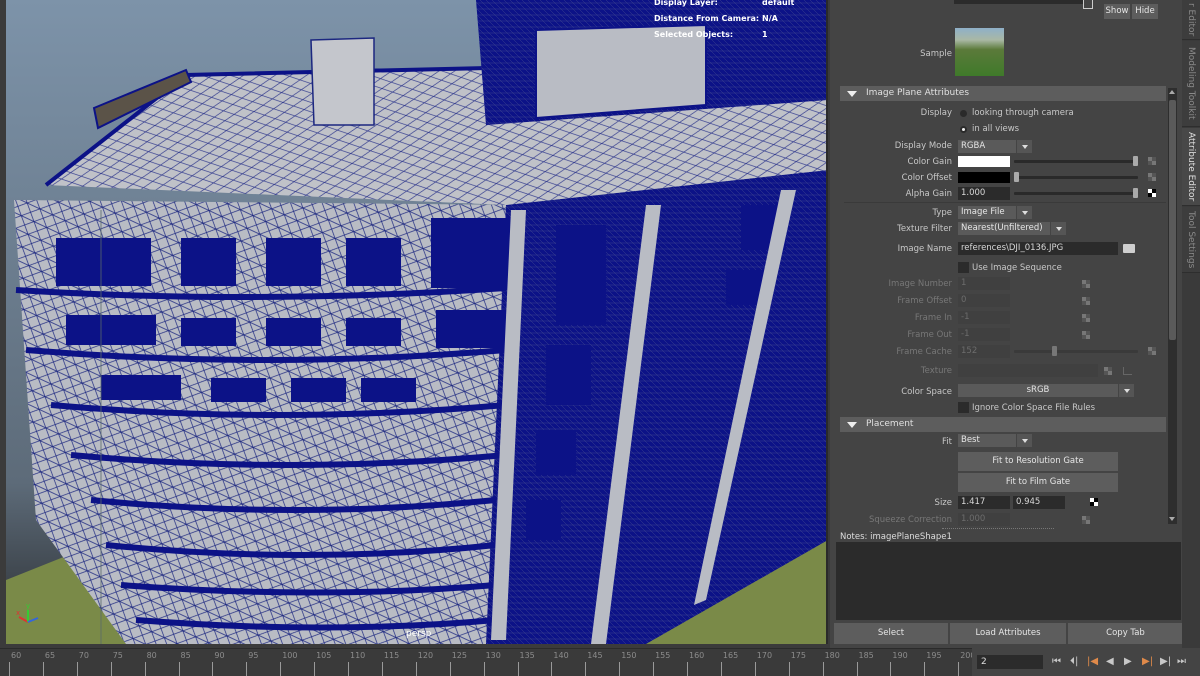 This screenshot has width=1200, height=676. What do you see at coordinates (1135, 161) in the screenshot?
I see `color-gain-slider-handle` at bounding box center [1135, 161].